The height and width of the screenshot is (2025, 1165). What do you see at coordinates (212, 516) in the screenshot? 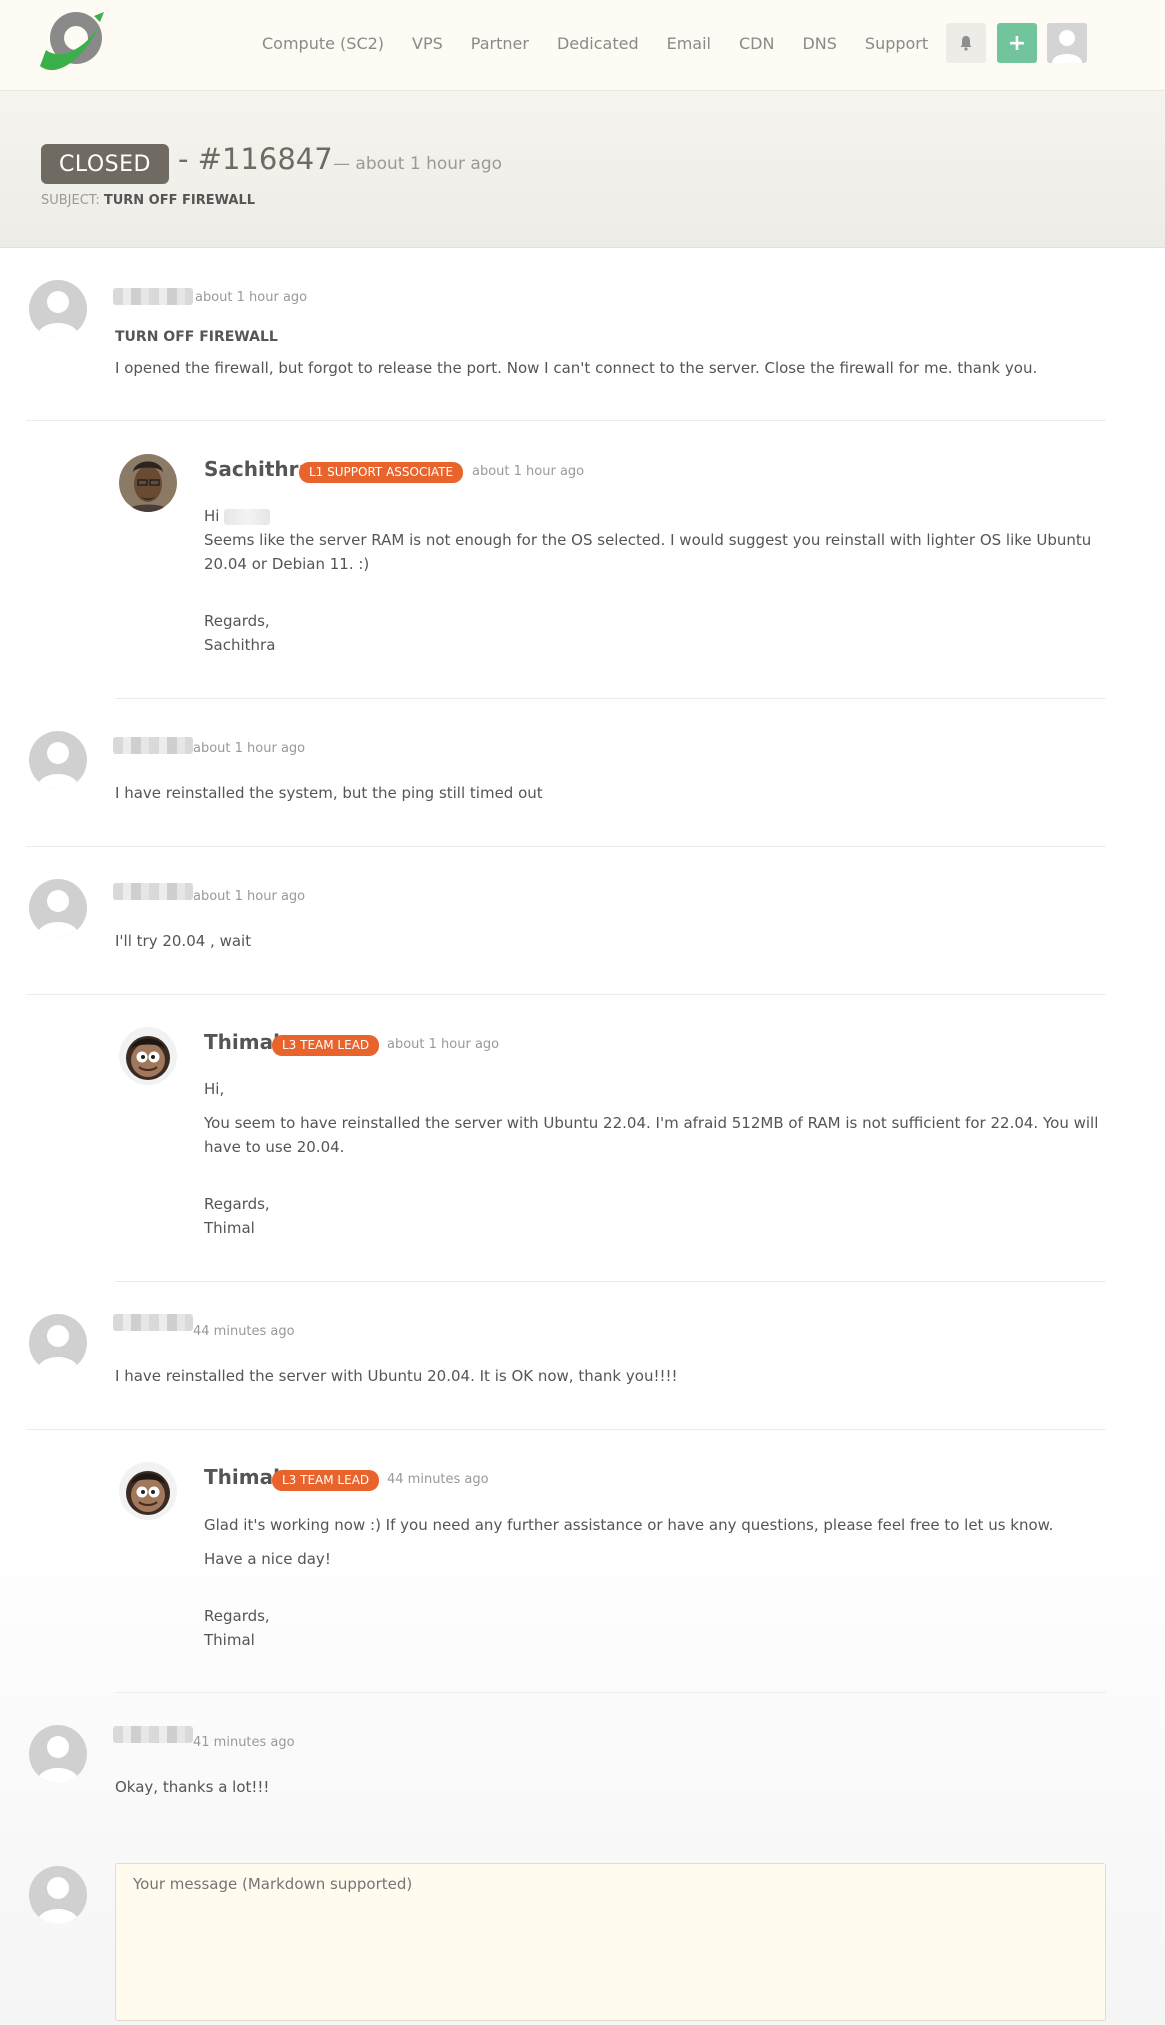
I see `greeting-text: Hi` at bounding box center [212, 516].